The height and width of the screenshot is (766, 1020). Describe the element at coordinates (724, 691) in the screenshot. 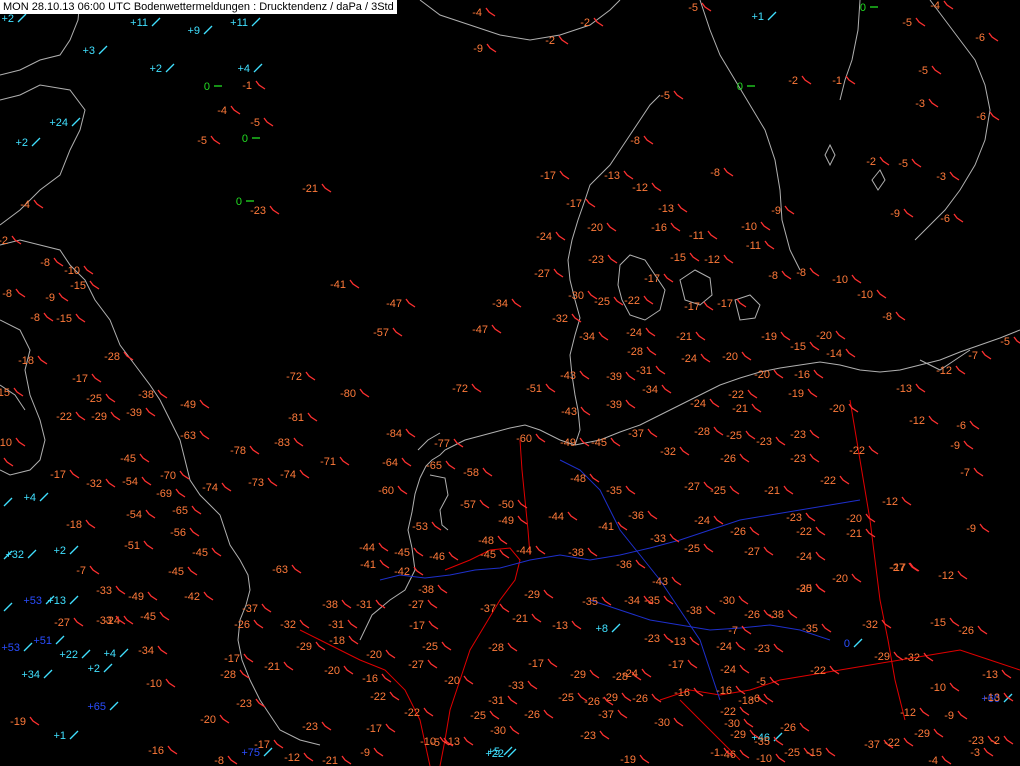

I see `pressure-tendency-value: -16` at that location.